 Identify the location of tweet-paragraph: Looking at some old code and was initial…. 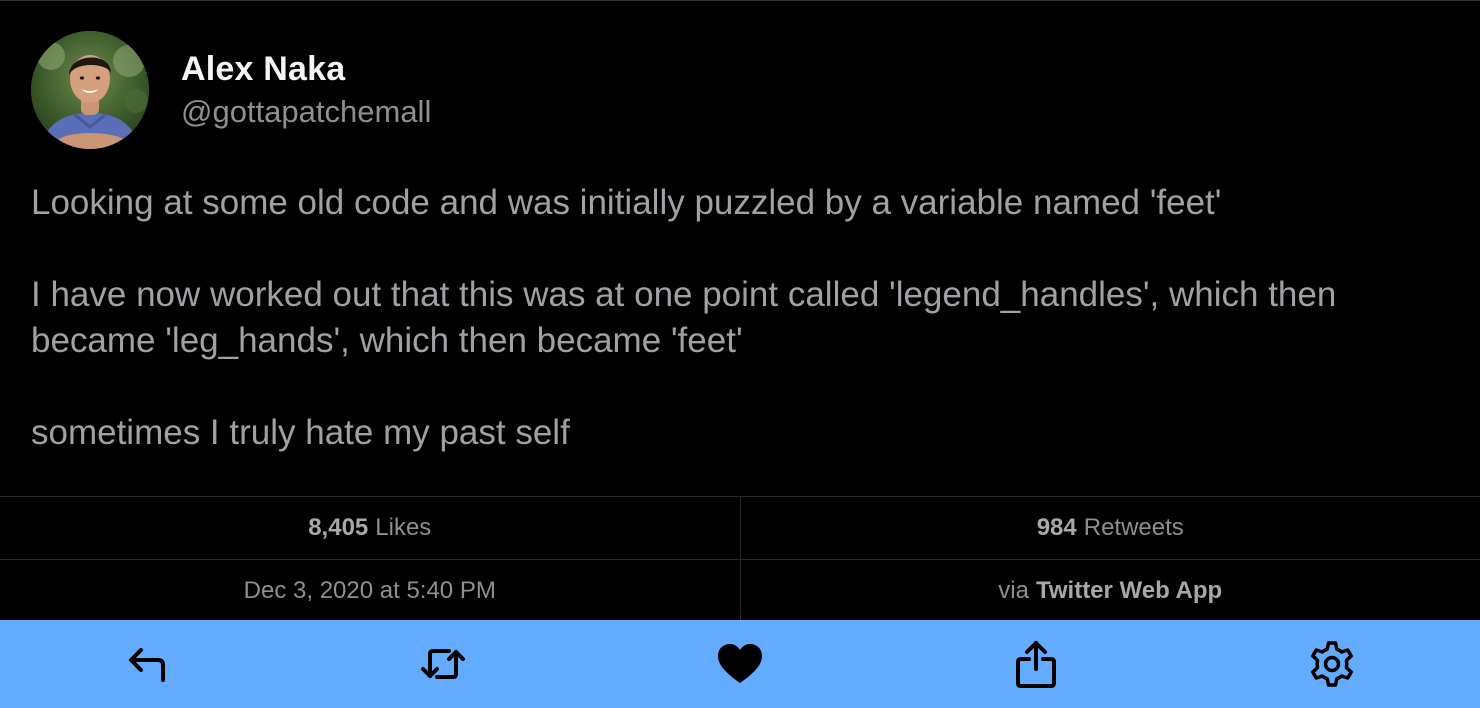
(626, 202).